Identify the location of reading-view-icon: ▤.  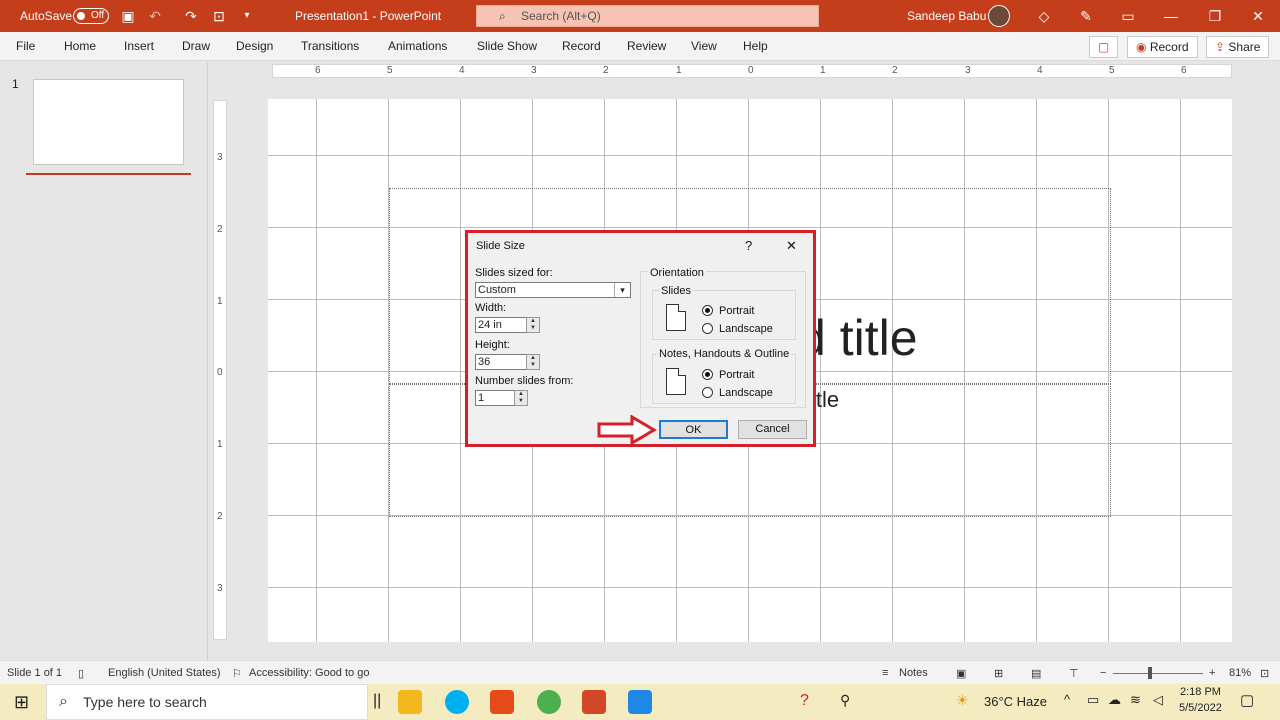
(1036, 673).